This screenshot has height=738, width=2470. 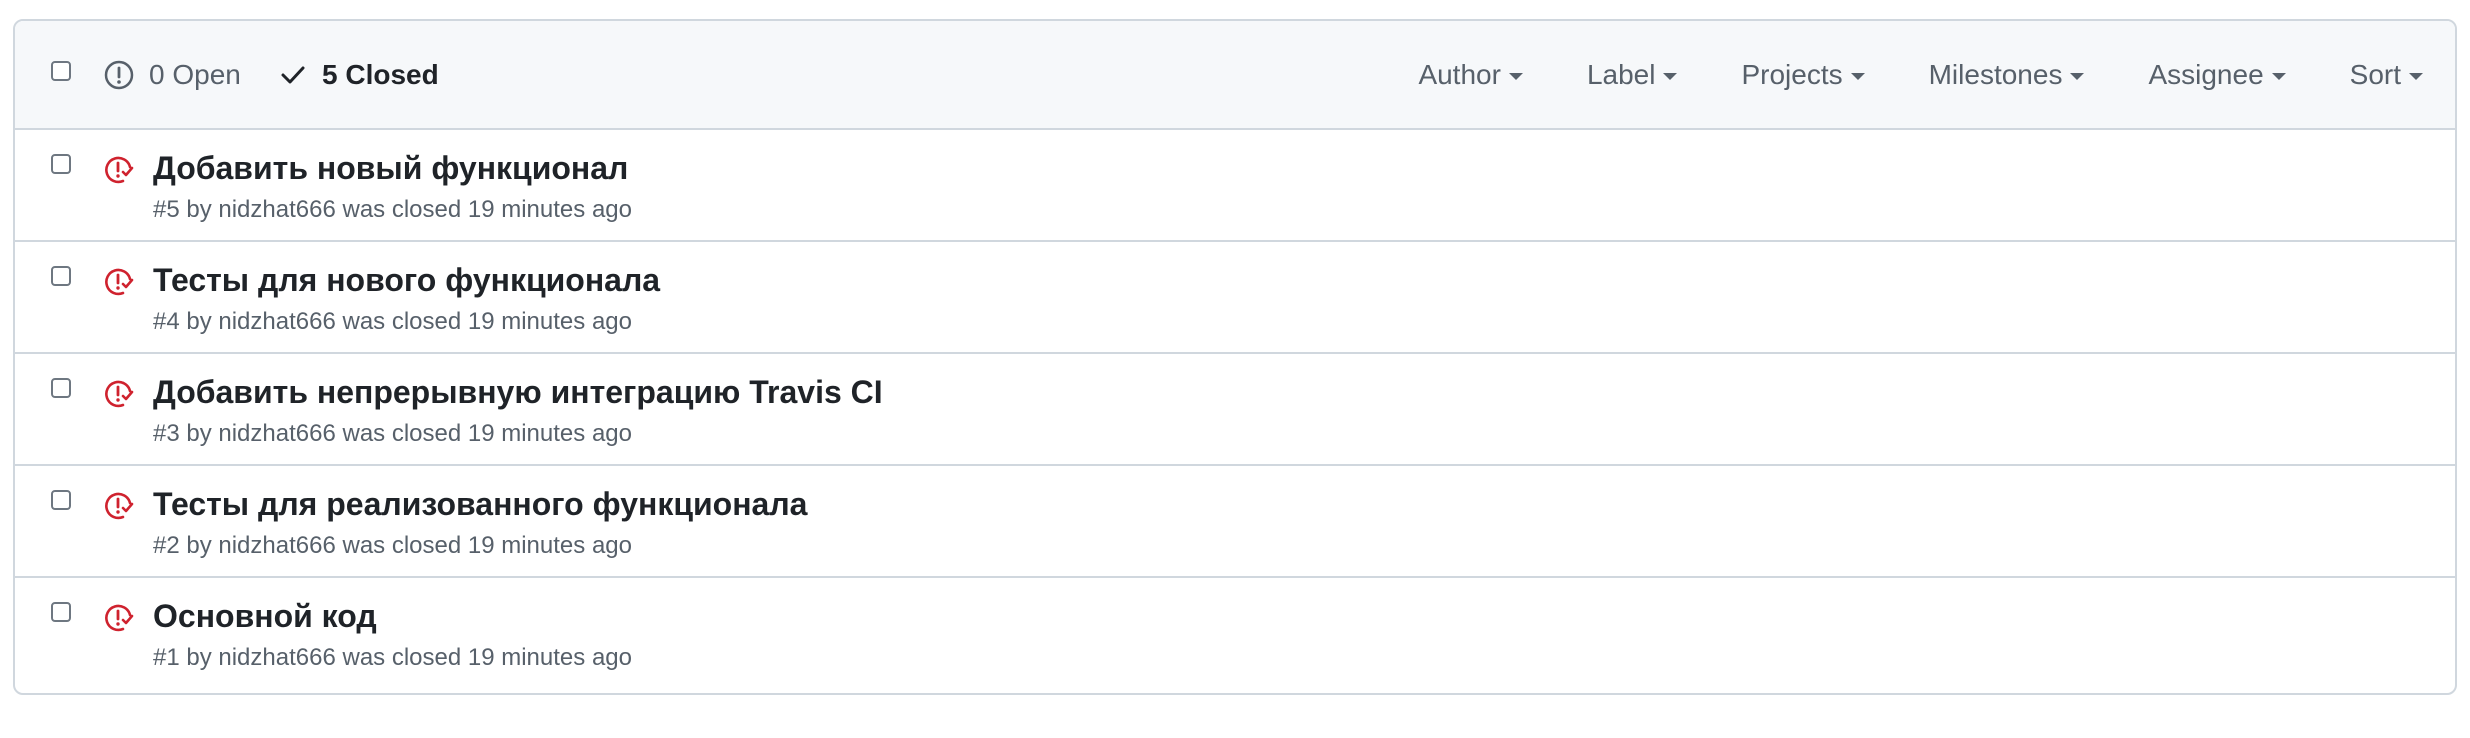 What do you see at coordinates (1792, 74) in the screenshot?
I see `projects-filter-label: Projects` at bounding box center [1792, 74].